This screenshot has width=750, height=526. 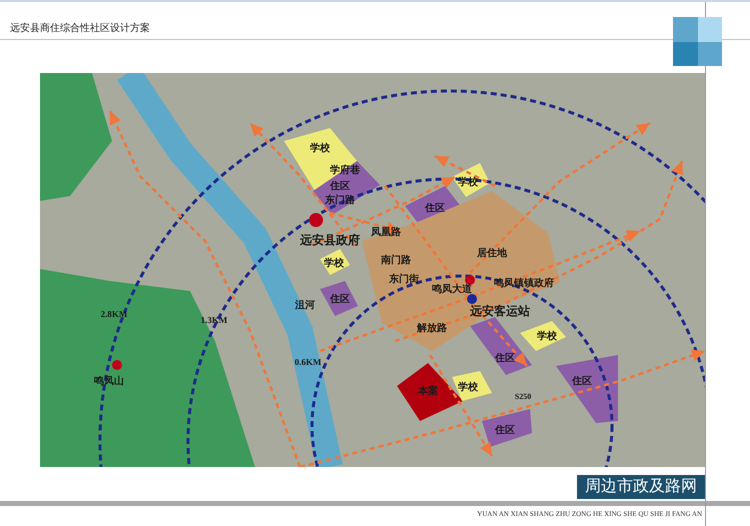 What do you see at coordinates (396, 260) in the screenshot?
I see `zone-label: 南门路` at bounding box center [396, 260].